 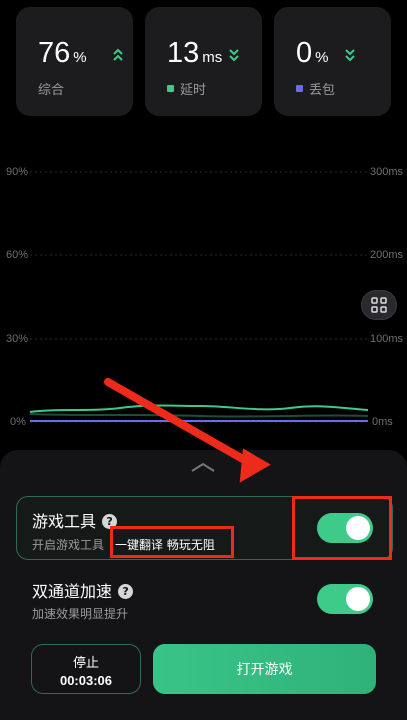 What do you see at coordinates (212, 57) in the screenshot?
I see `latency-unit: ms` at bounding box center [212, 57].